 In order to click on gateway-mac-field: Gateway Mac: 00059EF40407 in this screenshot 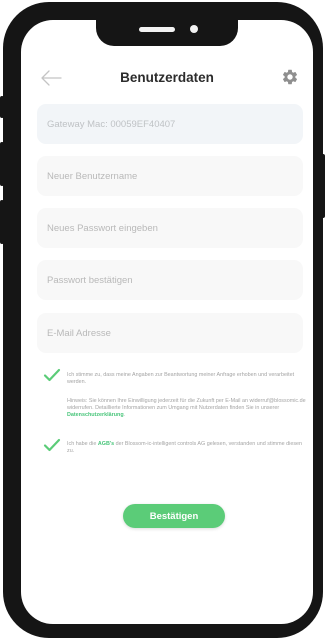, I will do `click(170, 124)`.